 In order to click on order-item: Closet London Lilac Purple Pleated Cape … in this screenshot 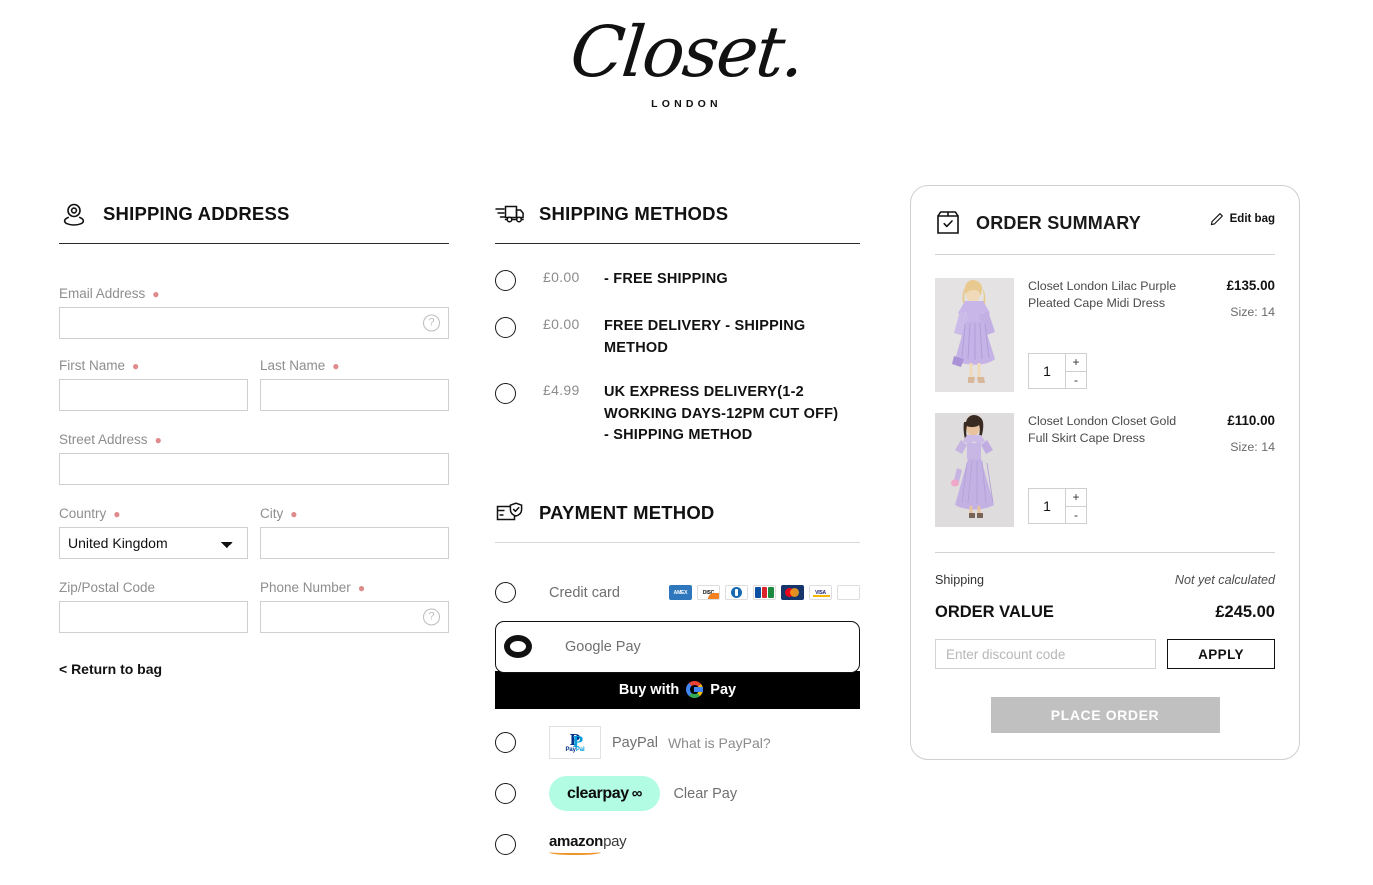, I will do `click(1105, 335)`.